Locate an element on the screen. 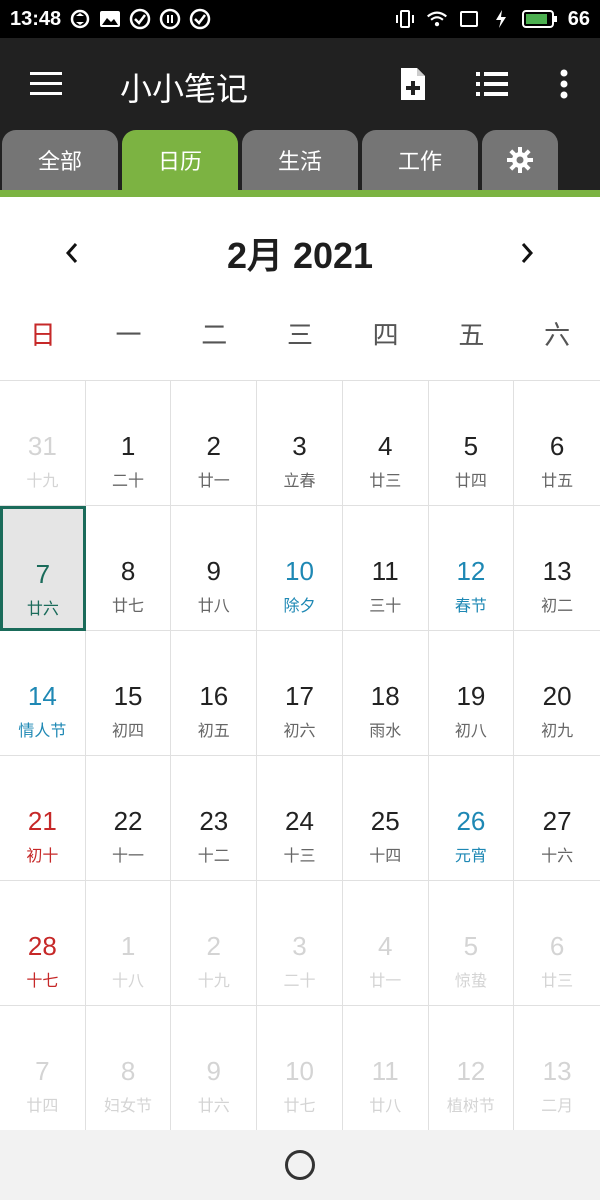 This screenshot has width=600, height=1200. calendar-day-cell: 4 廿一 is located at coordinates (385, 943).